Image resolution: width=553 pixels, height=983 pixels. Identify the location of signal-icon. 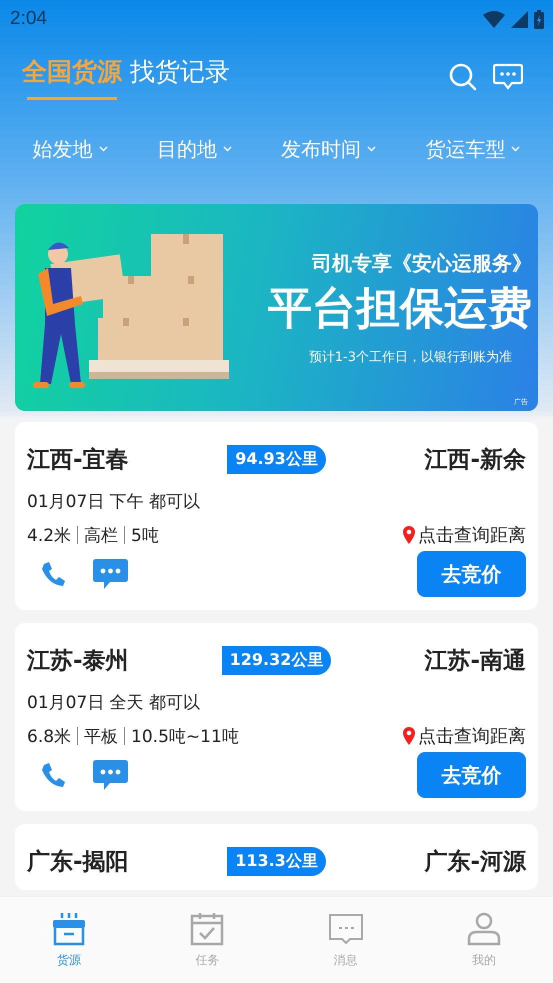
(519, 19).